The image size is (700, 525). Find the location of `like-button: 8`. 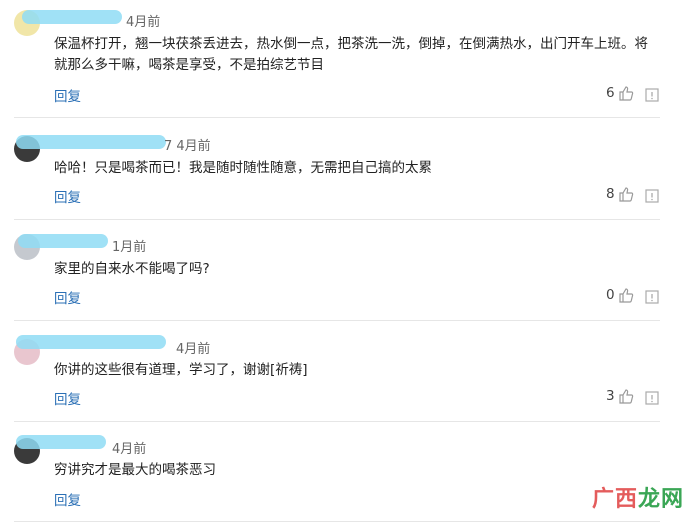

like-button: 8 is located at coordinates (620, 194).